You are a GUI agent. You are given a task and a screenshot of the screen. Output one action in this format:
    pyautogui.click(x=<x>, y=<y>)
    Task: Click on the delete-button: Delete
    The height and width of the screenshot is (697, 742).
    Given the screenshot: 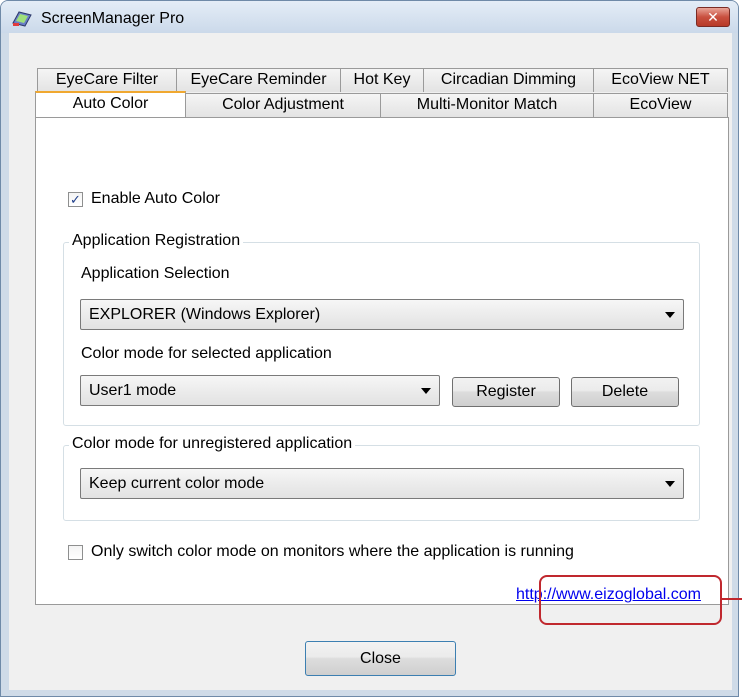 What is the action you would take?
    pyautogui.click(x=625, y=392)
    